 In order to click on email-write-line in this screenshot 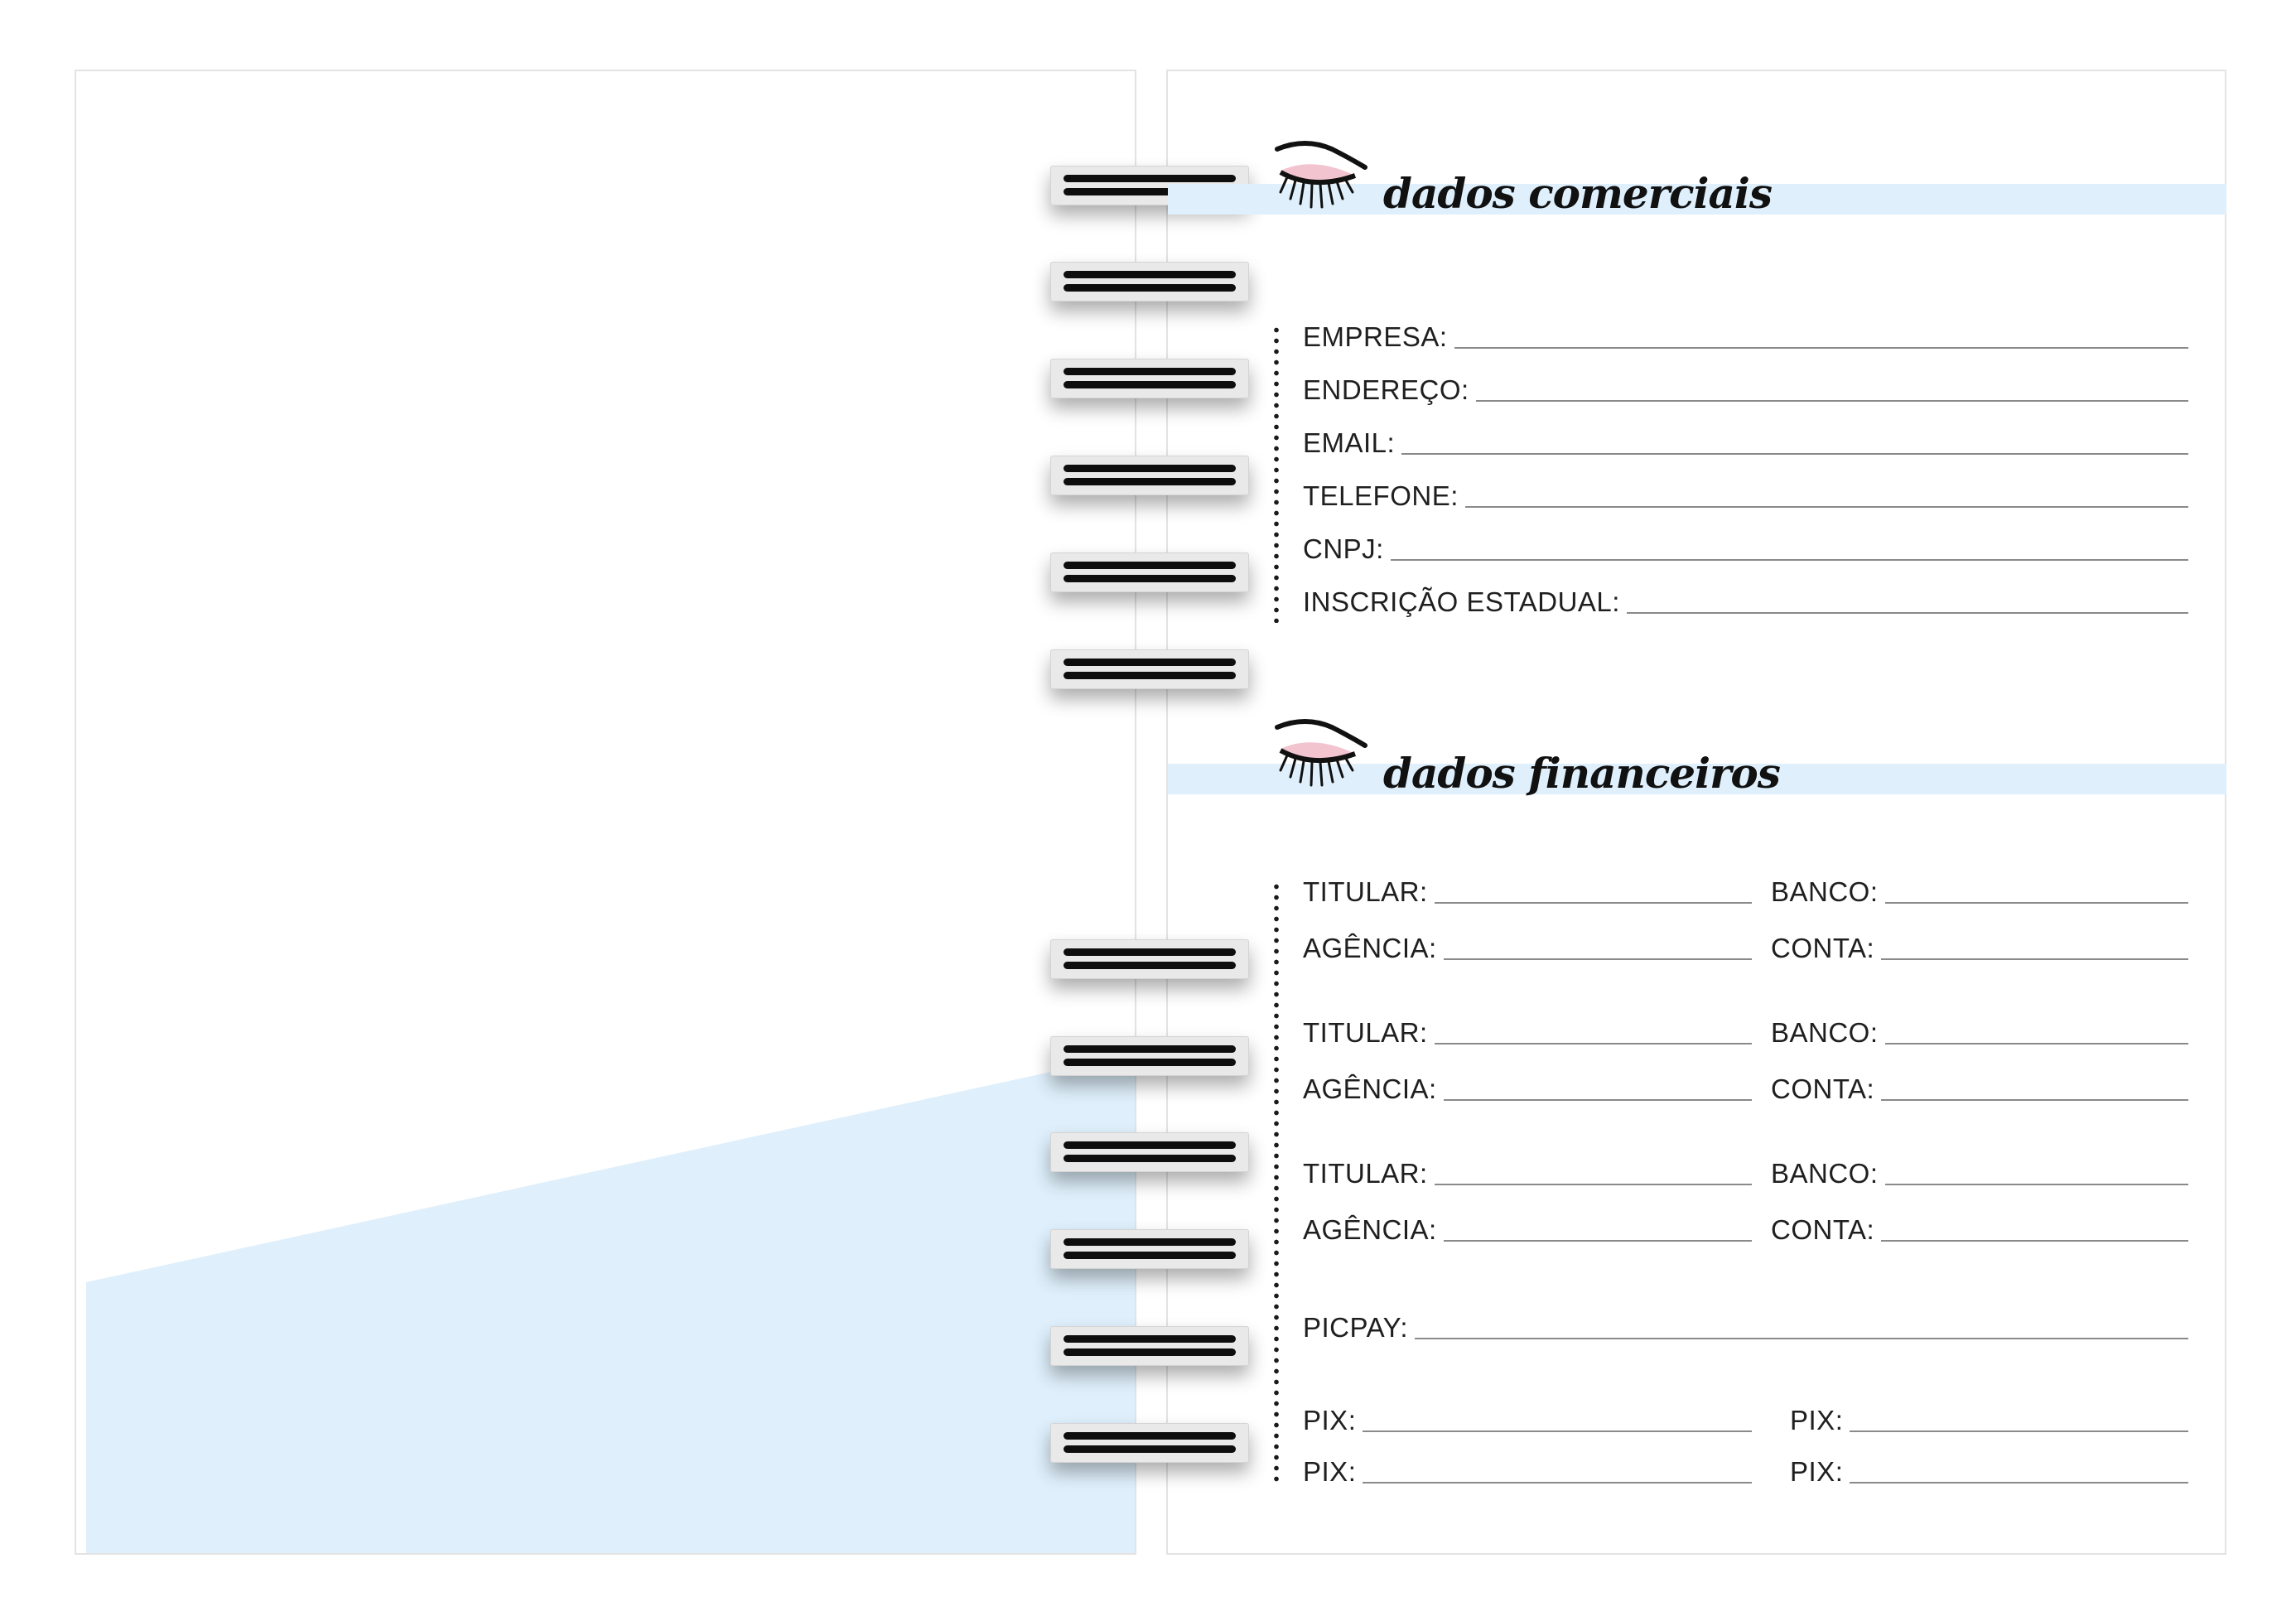, I will do `click(1794, 454)`.